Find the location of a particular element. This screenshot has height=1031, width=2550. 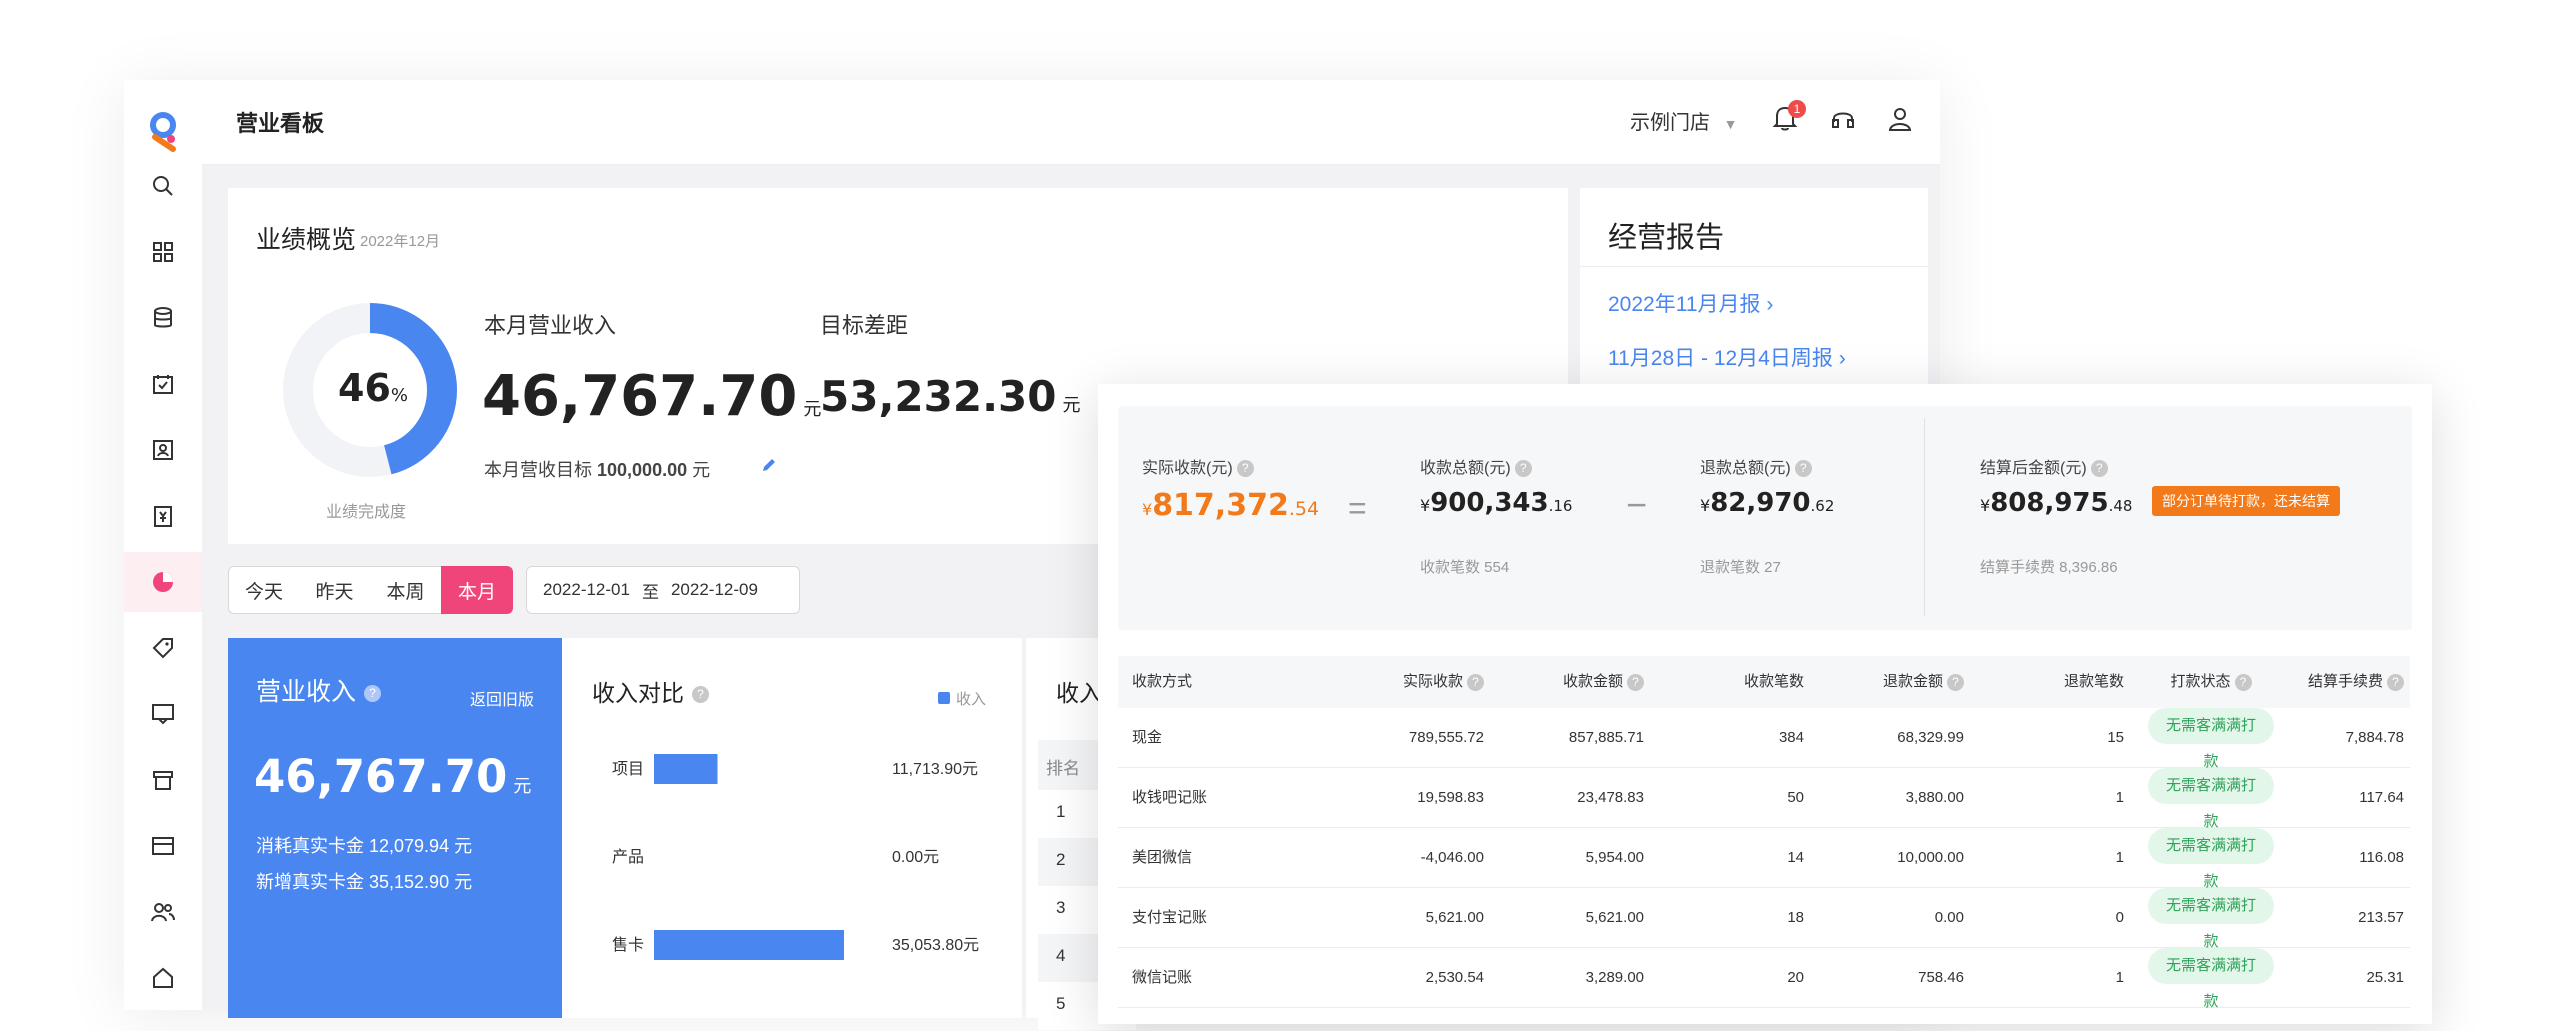

income-line-1: 消耗真实卡金 12,079.94 元 is located at coordinates (364, 846).